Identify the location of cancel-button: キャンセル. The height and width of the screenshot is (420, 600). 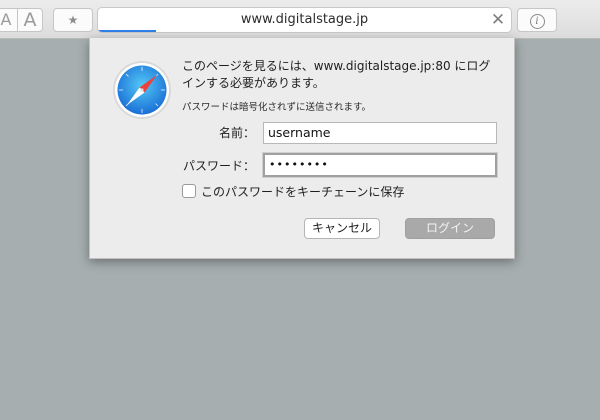
(342, 228).